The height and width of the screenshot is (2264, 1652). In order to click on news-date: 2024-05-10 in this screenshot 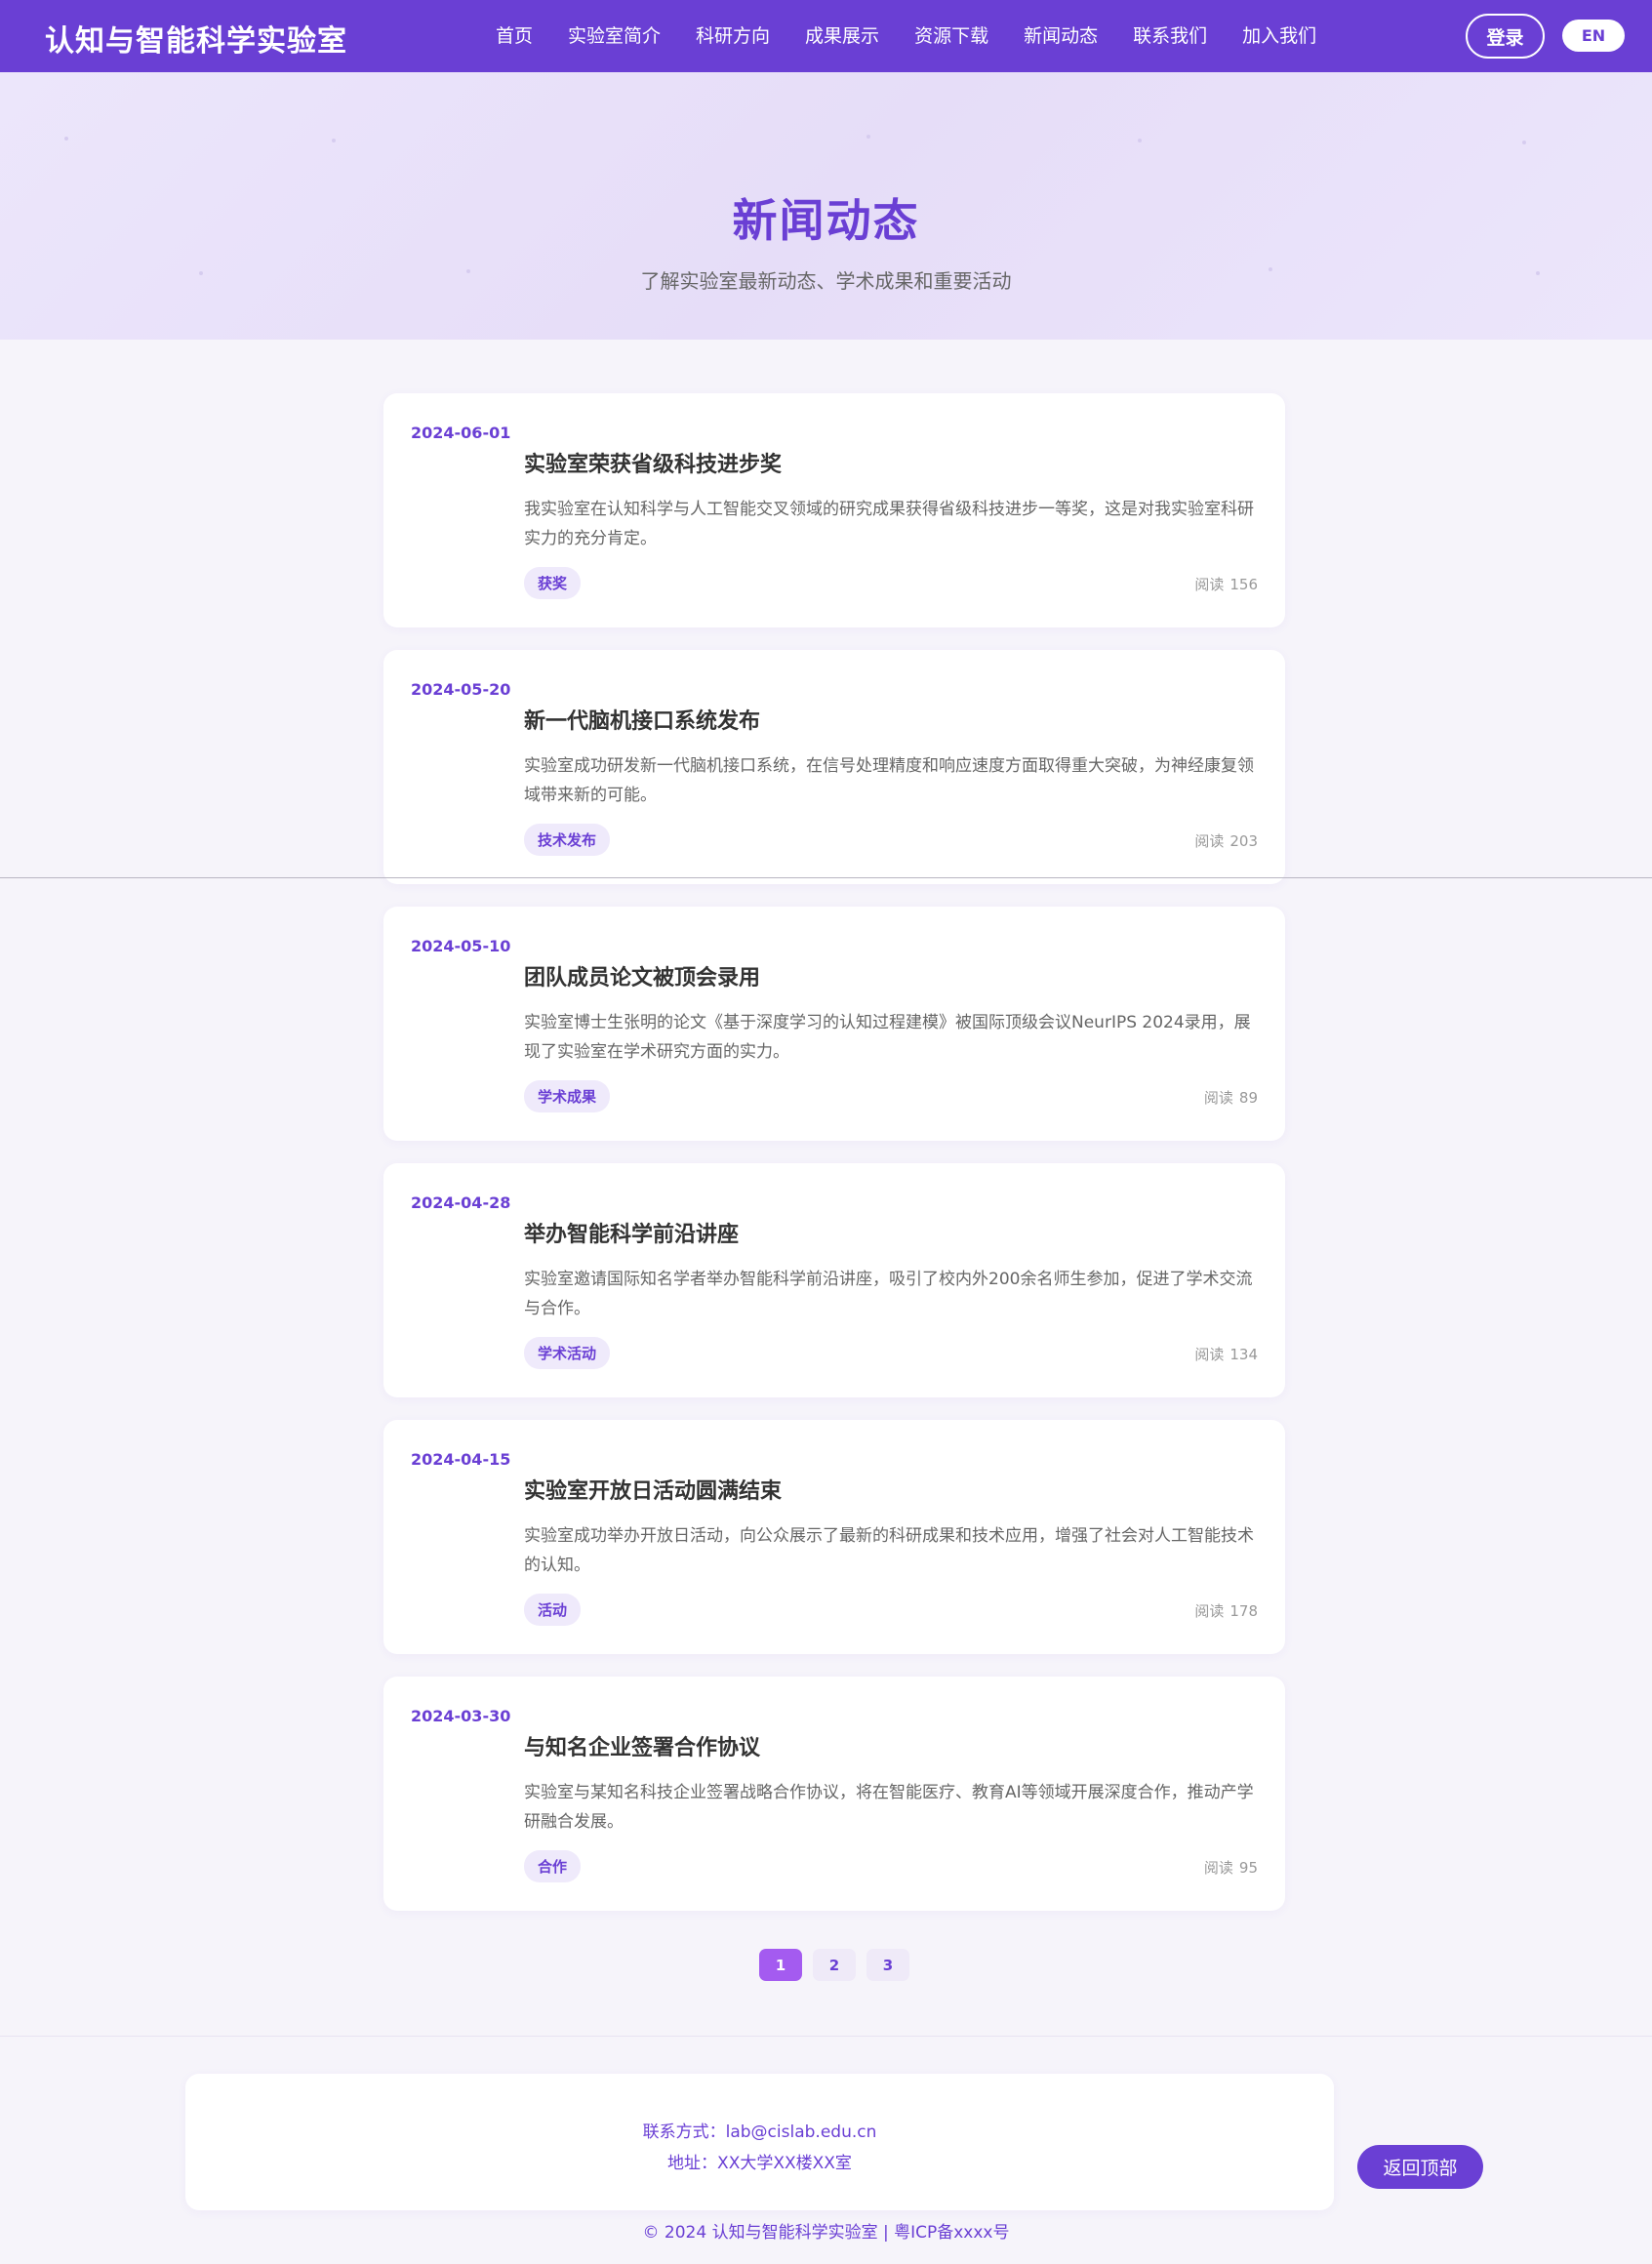, I will do `click(461, 946)`.